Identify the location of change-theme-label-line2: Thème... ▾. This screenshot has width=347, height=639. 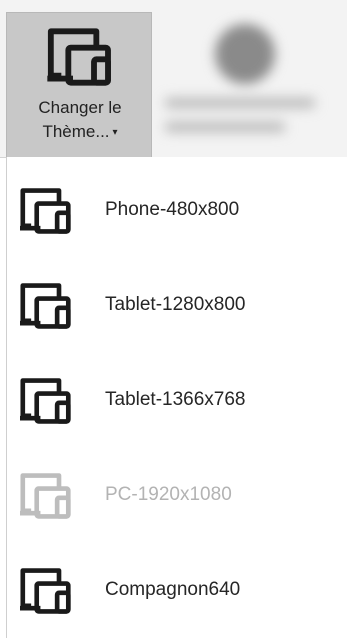
(80, 132).